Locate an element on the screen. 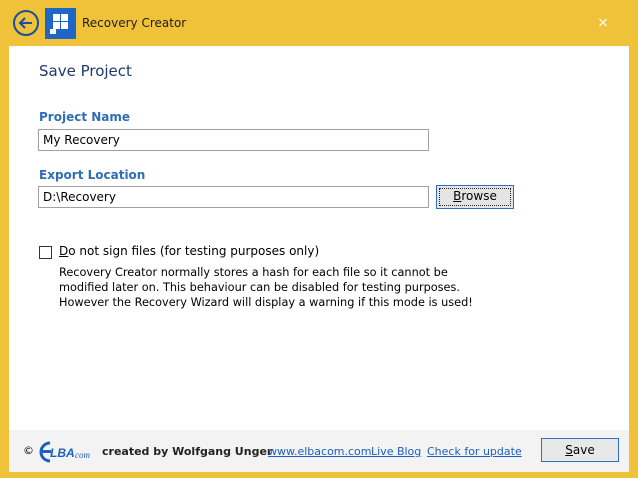 This screenshot has width=638, height=478. elba-logo-suffix: com is located at coordinates (82, 455).